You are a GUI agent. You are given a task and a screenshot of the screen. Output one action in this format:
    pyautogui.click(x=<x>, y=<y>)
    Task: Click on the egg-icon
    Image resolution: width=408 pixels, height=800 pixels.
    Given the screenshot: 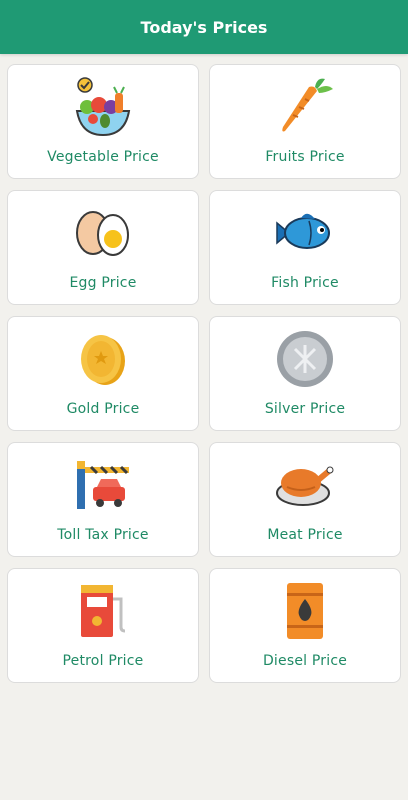 What is the action you would take?
    pyautogui.click(x=103, y=233)
    